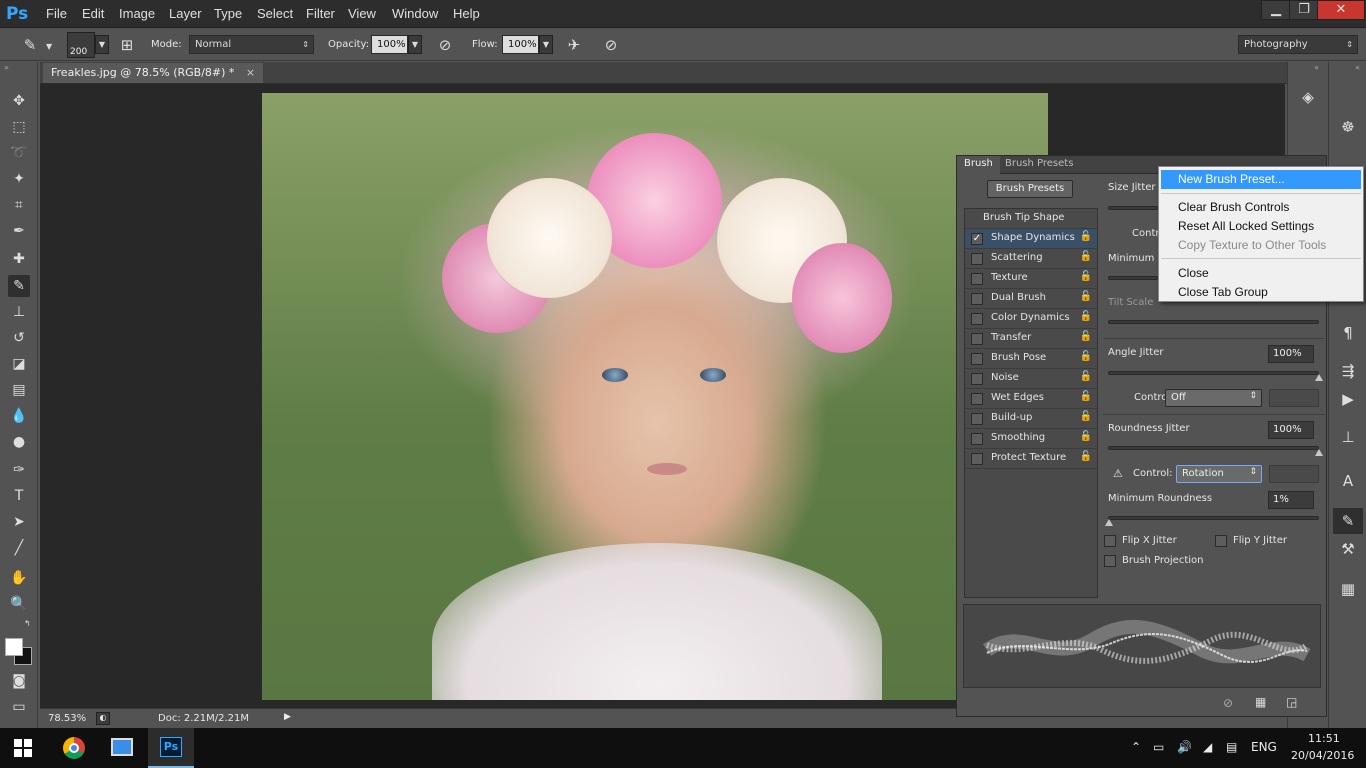 The width and height of the screenshot is (1366, 768). Describe the element at coordinates (1031, 279) in the screenshot. I see `list-item-texture: Texture 🔓` at that location.